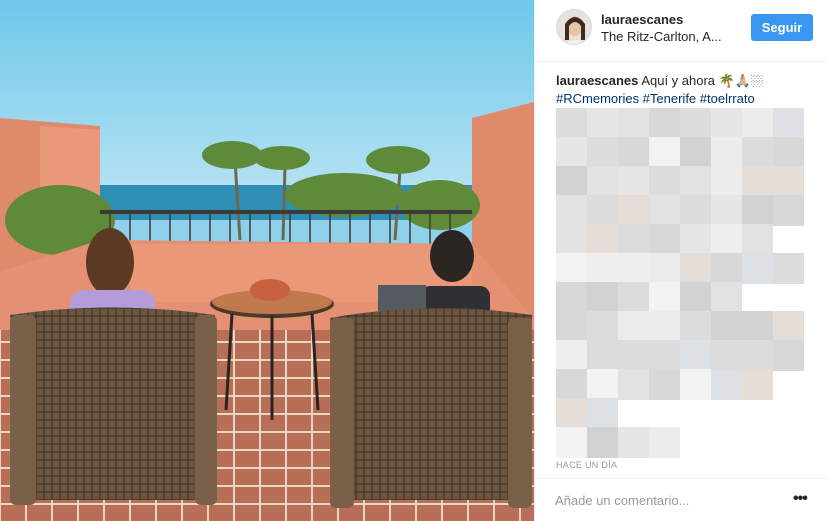 This screenshot has height=521, width=828. Describe the element at coordinates (782, 27) in the screenshot. I see `follow-button: Seguir` at that location.